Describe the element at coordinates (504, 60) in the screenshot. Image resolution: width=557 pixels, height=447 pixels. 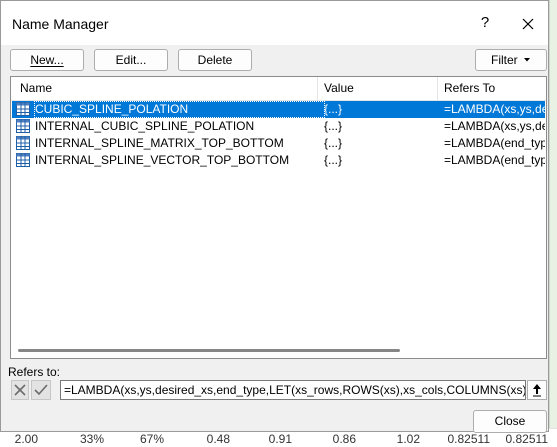
I see `filter-button-label: Filter` at that location.